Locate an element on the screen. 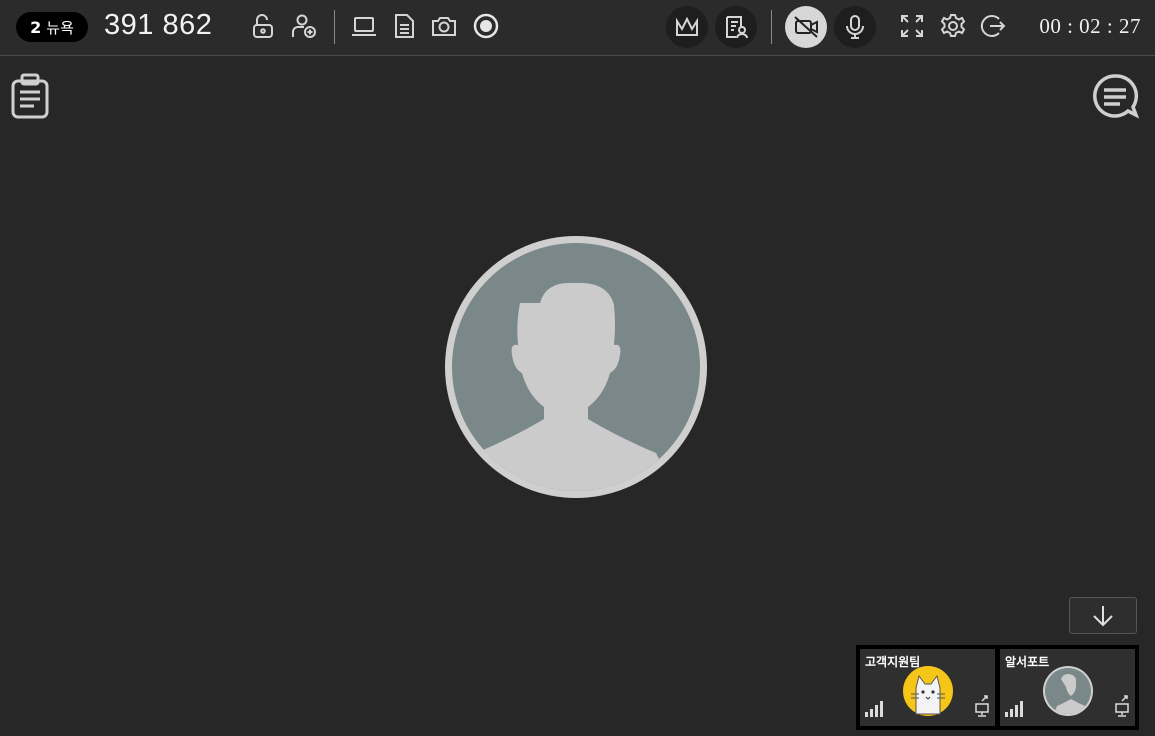 This screenshot has width=1155, height=736. main-participant-avatar is located at coordinates (576, 367).